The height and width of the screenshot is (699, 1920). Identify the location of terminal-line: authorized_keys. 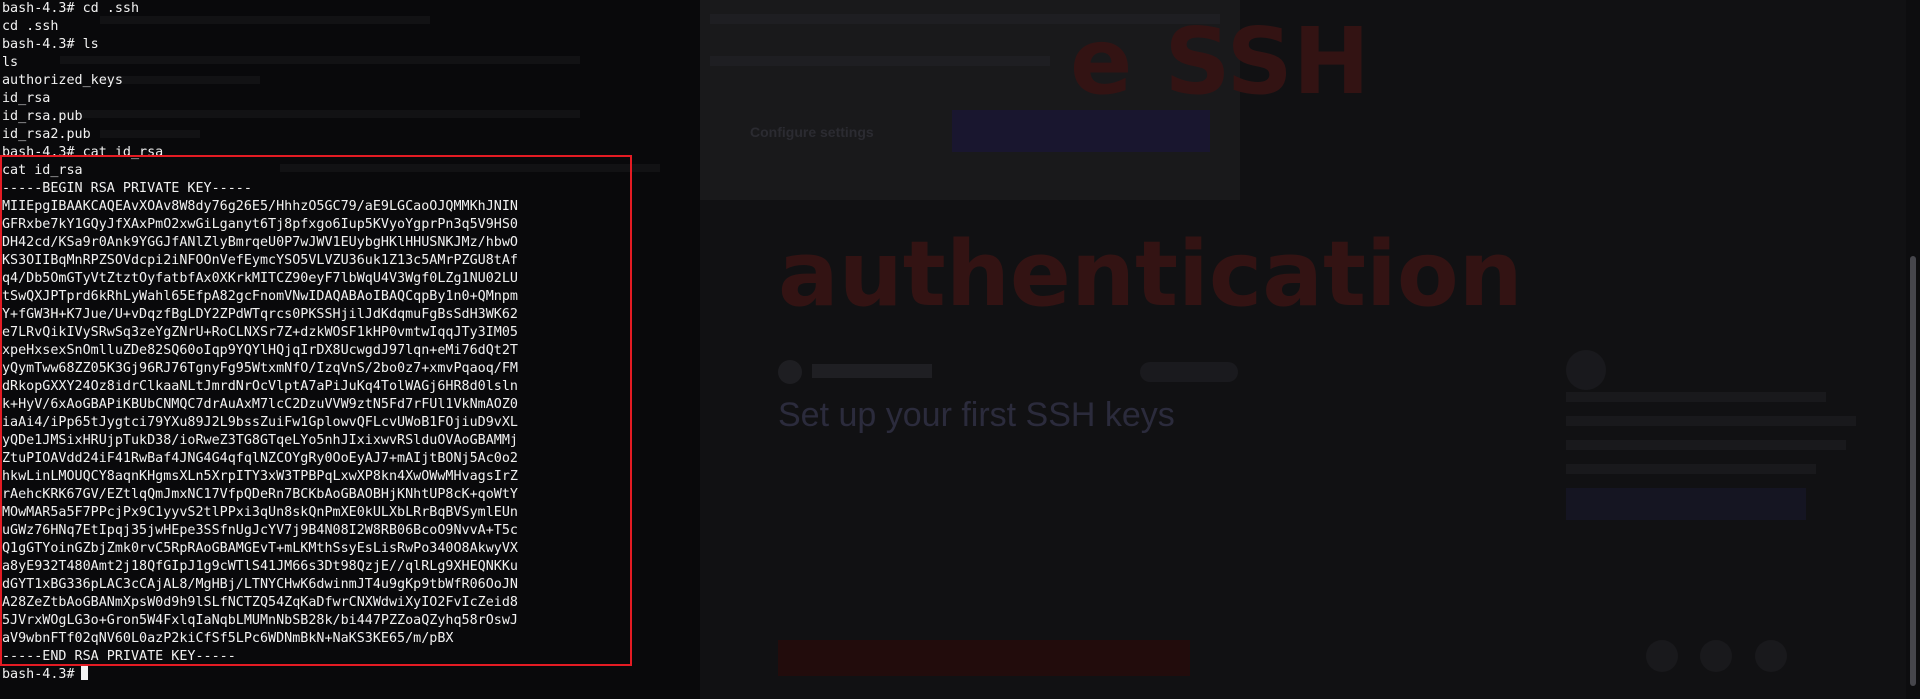
(62, 80).